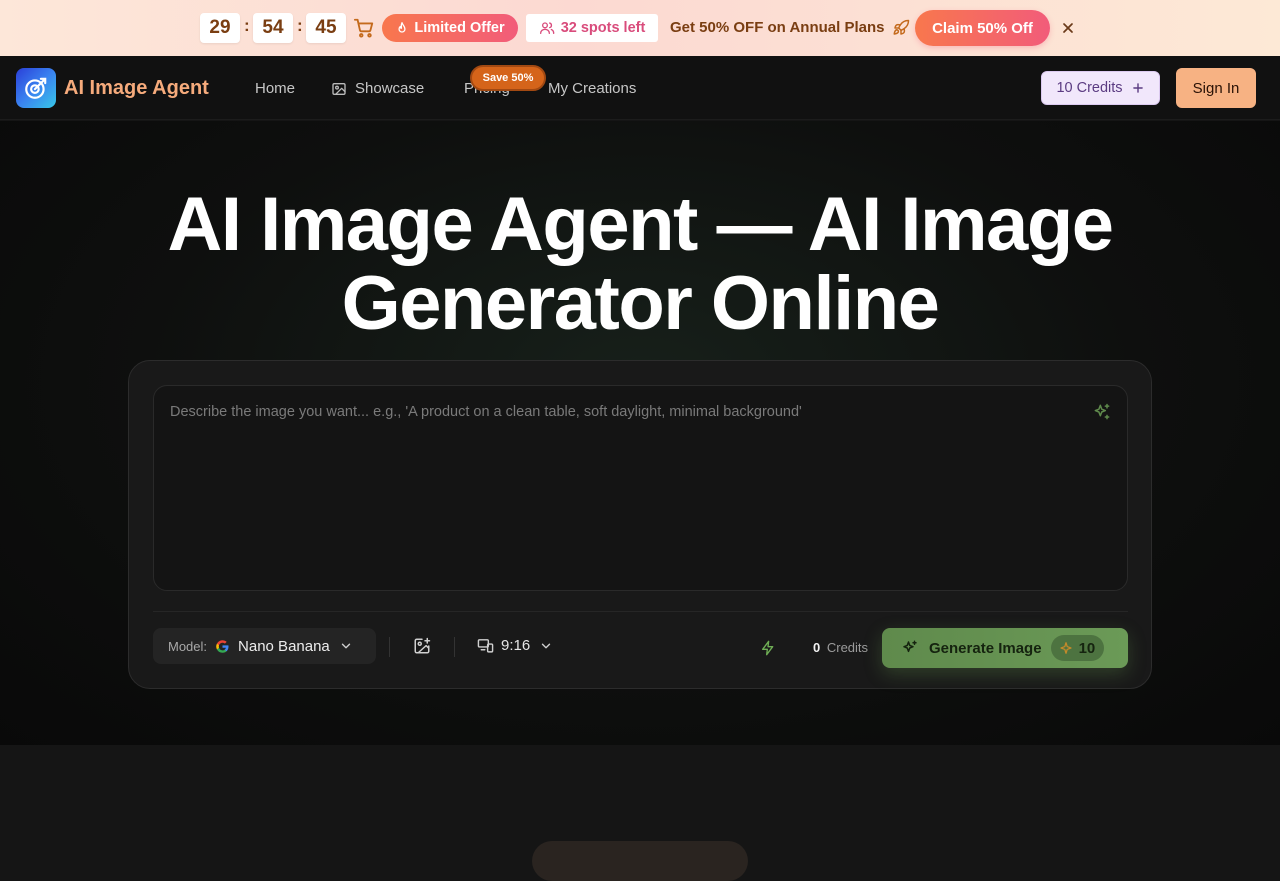  Describe the element at coordinates (459, 28) in the screenshot. I see `limited-offer-label: Limited Offer` at that location.